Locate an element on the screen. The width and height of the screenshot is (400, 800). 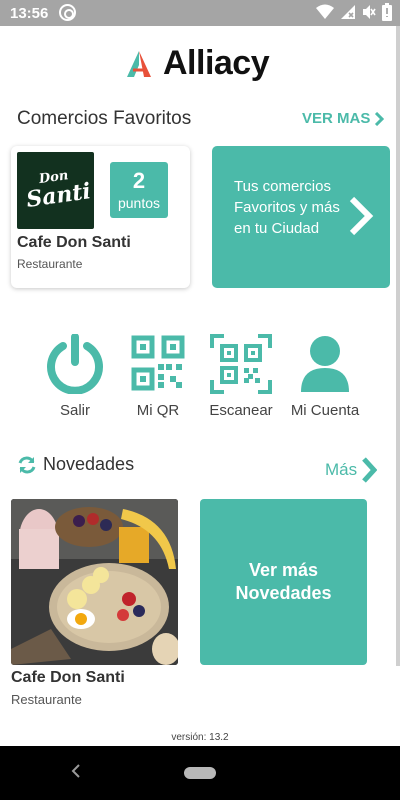
scan-qr-icon is located at coordinates (241, 364).